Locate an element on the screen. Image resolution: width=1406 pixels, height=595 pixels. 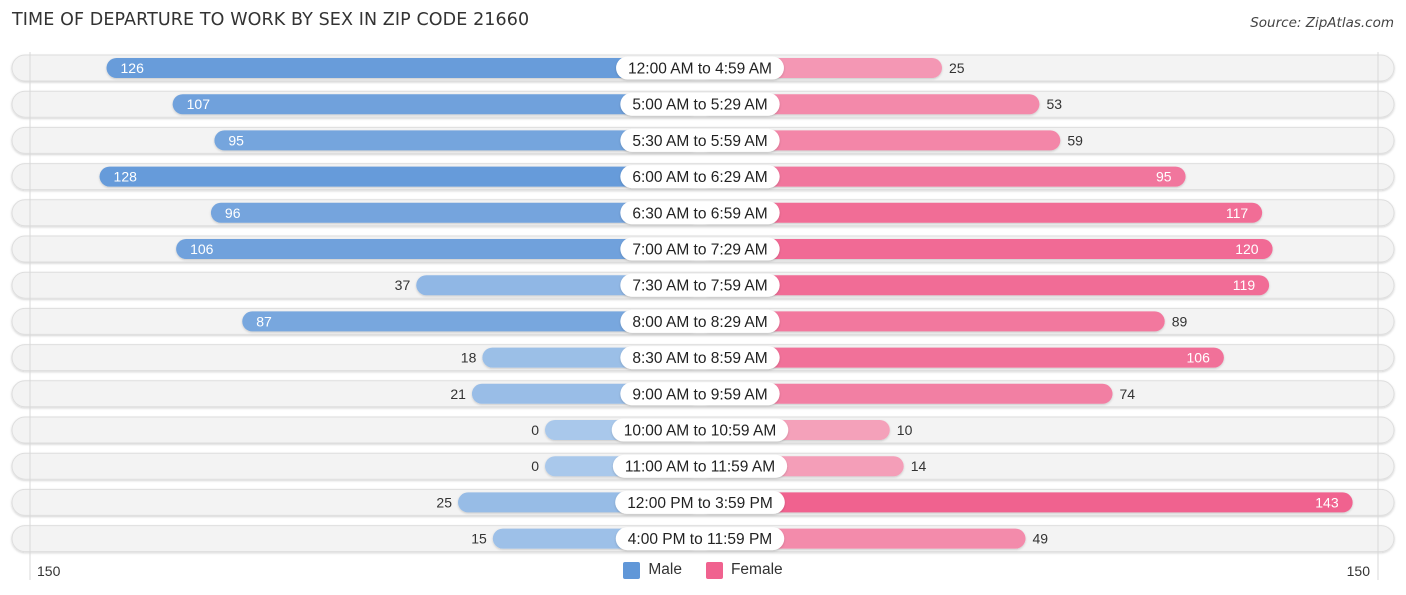
legend-label-male: Male is located at coordinates (665, 569).